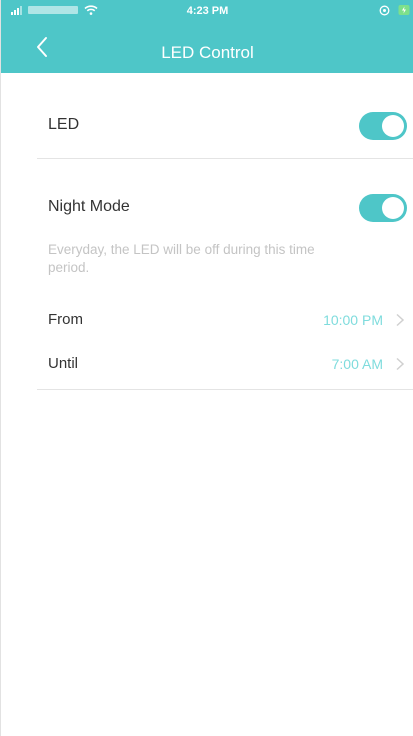 The image size is (413, 736). Describe the element at coordinates (89, 206) in the screenshot. I see `night-mode-label: Night Mode` at that location.